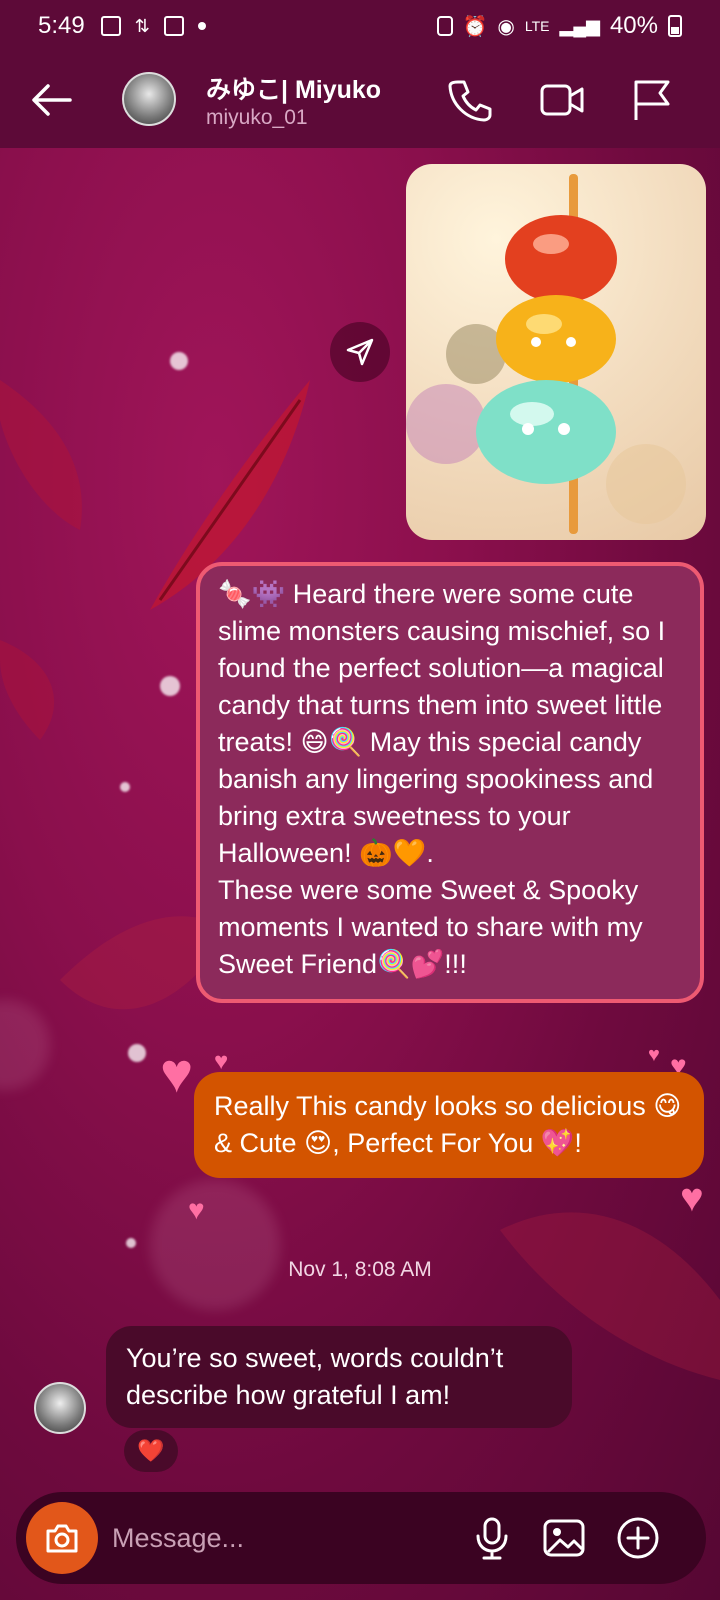 The image size is (720, 1600). I want to click on lock-icon, so click(444, 26).